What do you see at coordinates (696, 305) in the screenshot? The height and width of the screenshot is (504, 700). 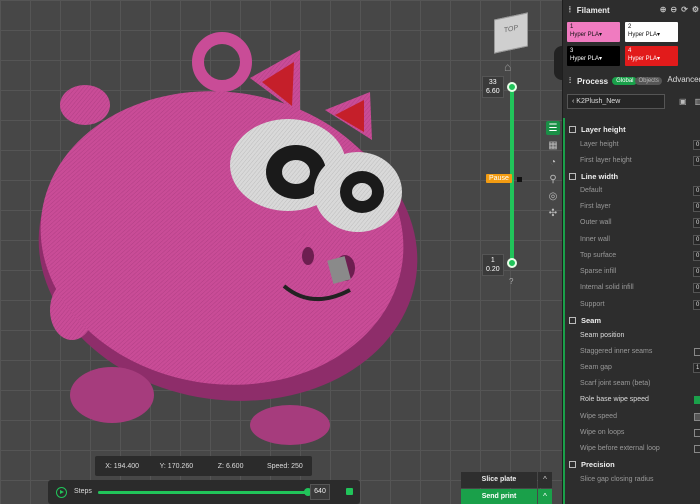 I see `support-input: 0` at bounding box center [696, 305].